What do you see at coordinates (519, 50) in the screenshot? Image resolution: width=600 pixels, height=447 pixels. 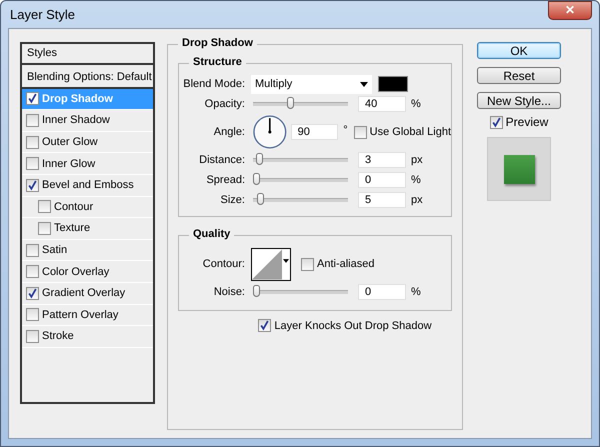 I see `dialog-button: OK` at bounding box center [519, 50].